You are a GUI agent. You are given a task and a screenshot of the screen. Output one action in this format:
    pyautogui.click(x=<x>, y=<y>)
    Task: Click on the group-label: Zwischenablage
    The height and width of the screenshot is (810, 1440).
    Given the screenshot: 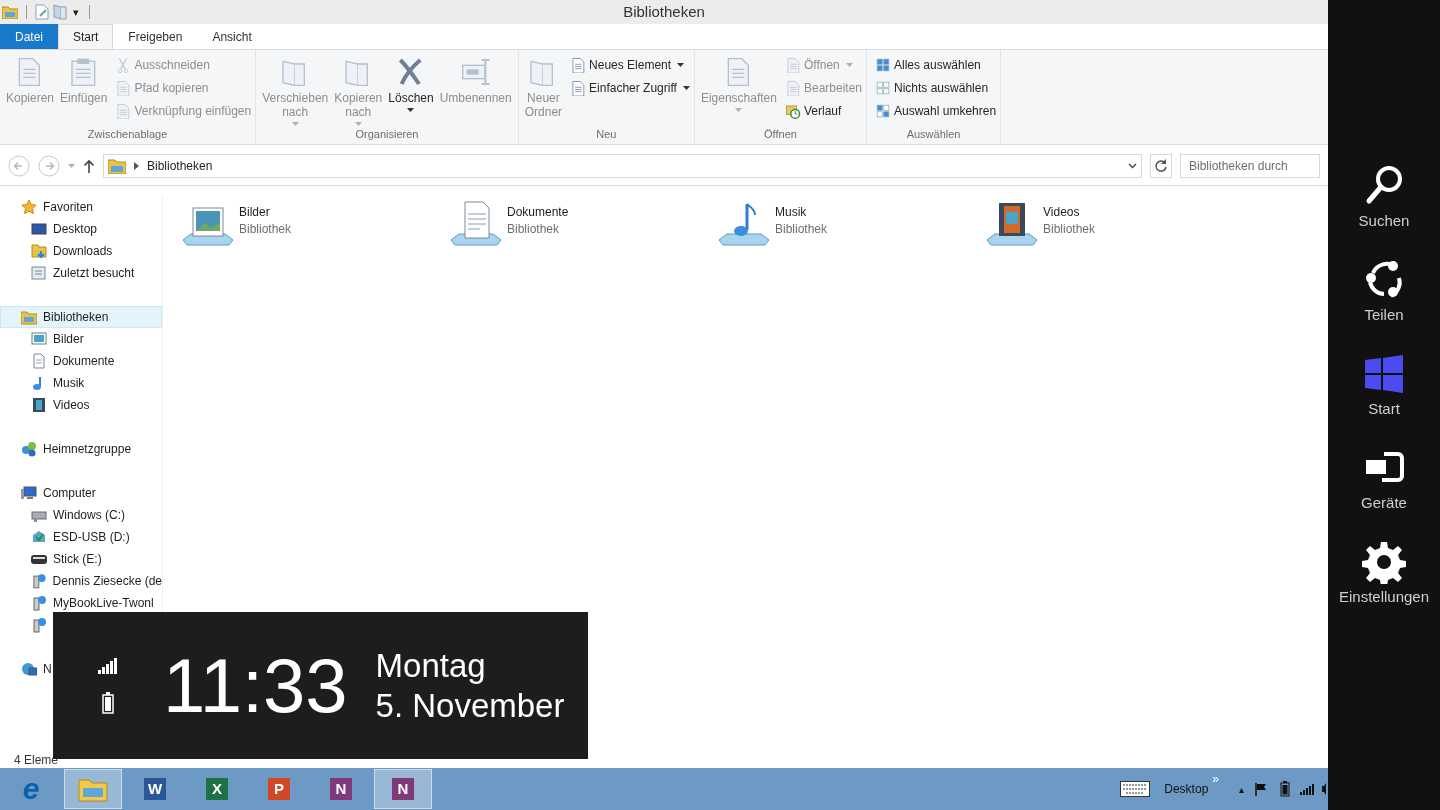 What is the action you would take?
    pyautogui.click(x=127, y=134)
    